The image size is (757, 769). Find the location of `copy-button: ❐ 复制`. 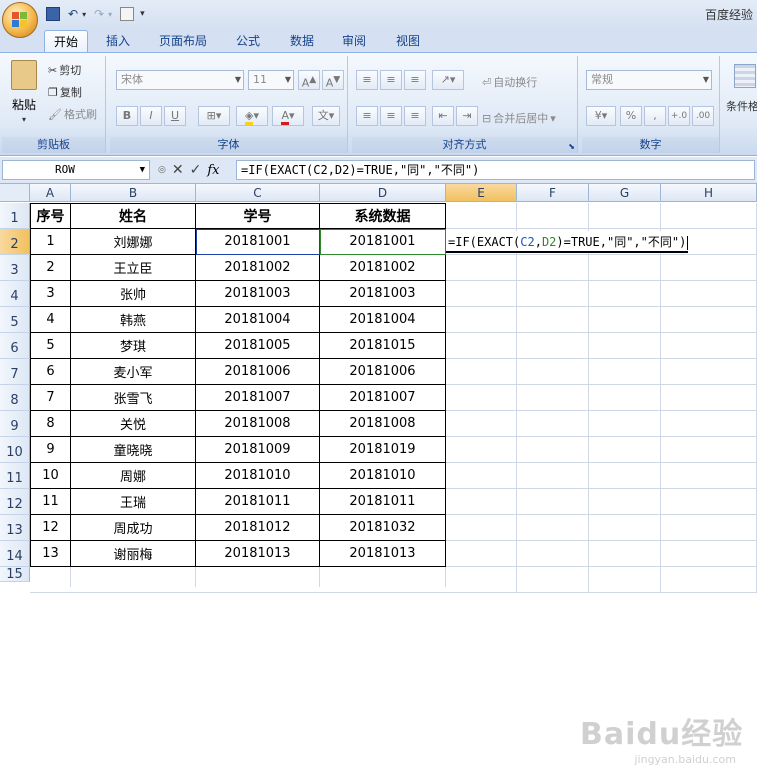

copy-button: ❐ 复制 is located at coordinates (65, 92).